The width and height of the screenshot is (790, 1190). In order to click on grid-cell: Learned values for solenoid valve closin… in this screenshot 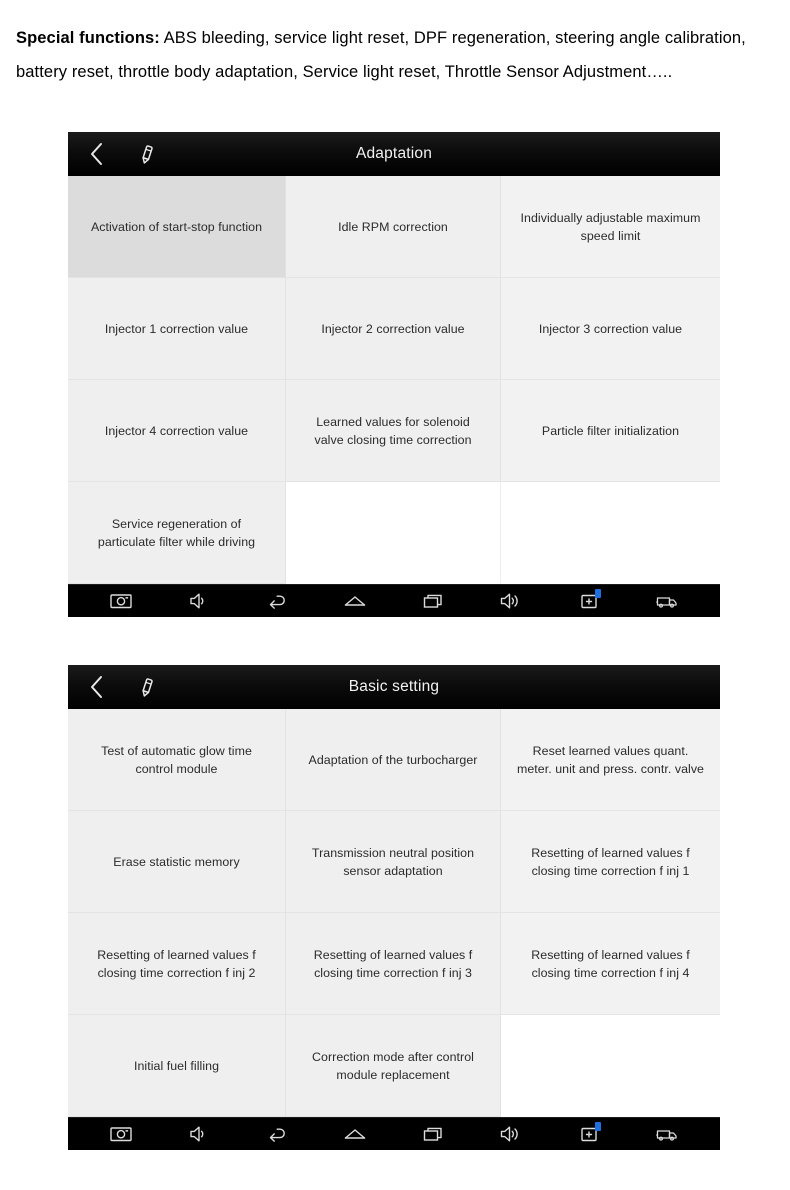, I will do `click(393, 431)`.